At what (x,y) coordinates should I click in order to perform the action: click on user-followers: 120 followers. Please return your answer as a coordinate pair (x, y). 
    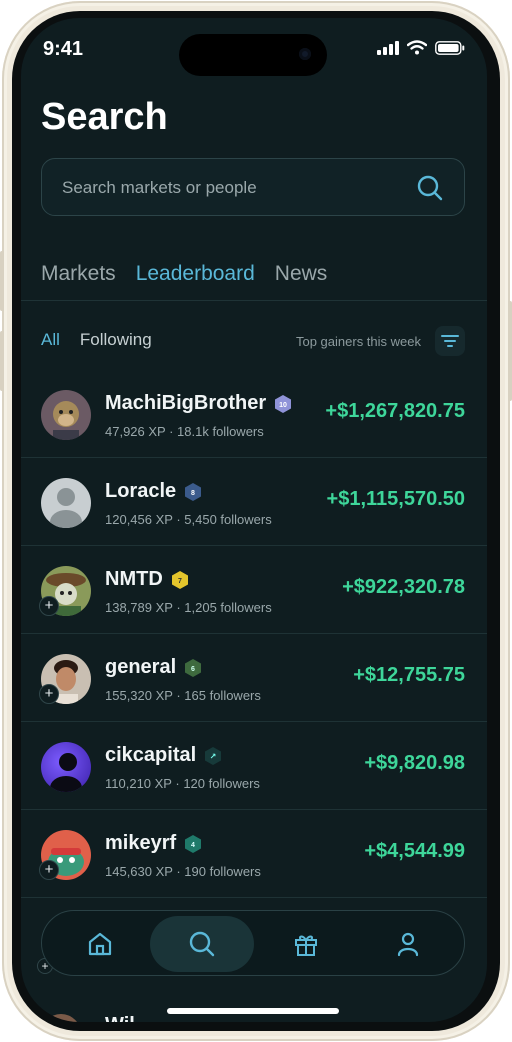
    Looking at the image, I should click on (221, 783).